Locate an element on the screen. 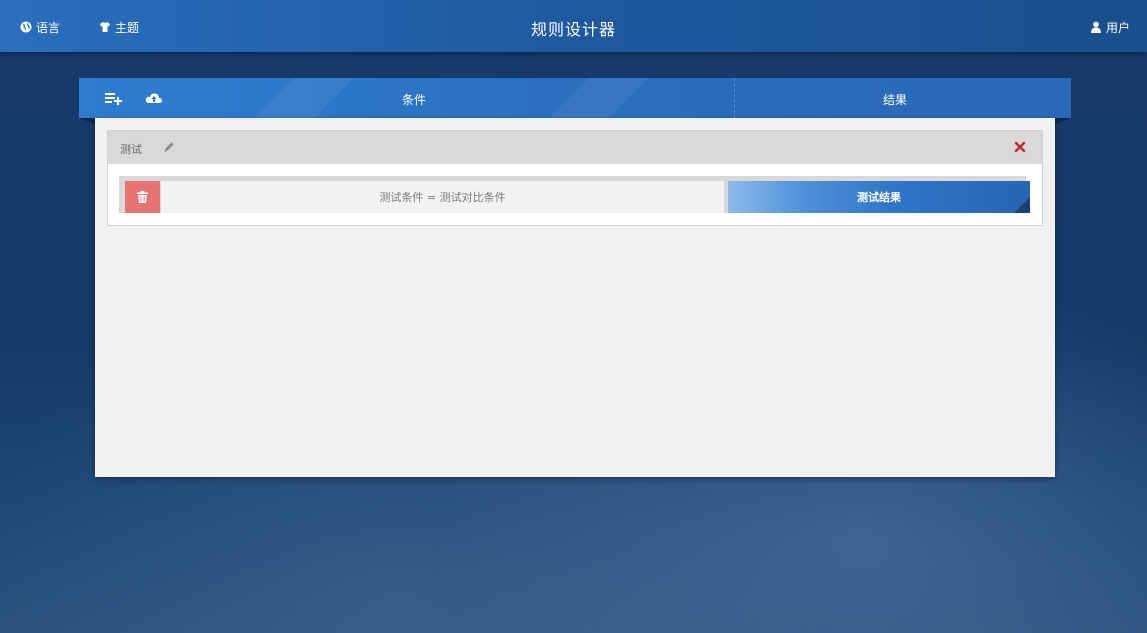 Image resolution: width=1147 pixels, height=633 pixels. panel-fold-right is located at coordinates (1063, 121).